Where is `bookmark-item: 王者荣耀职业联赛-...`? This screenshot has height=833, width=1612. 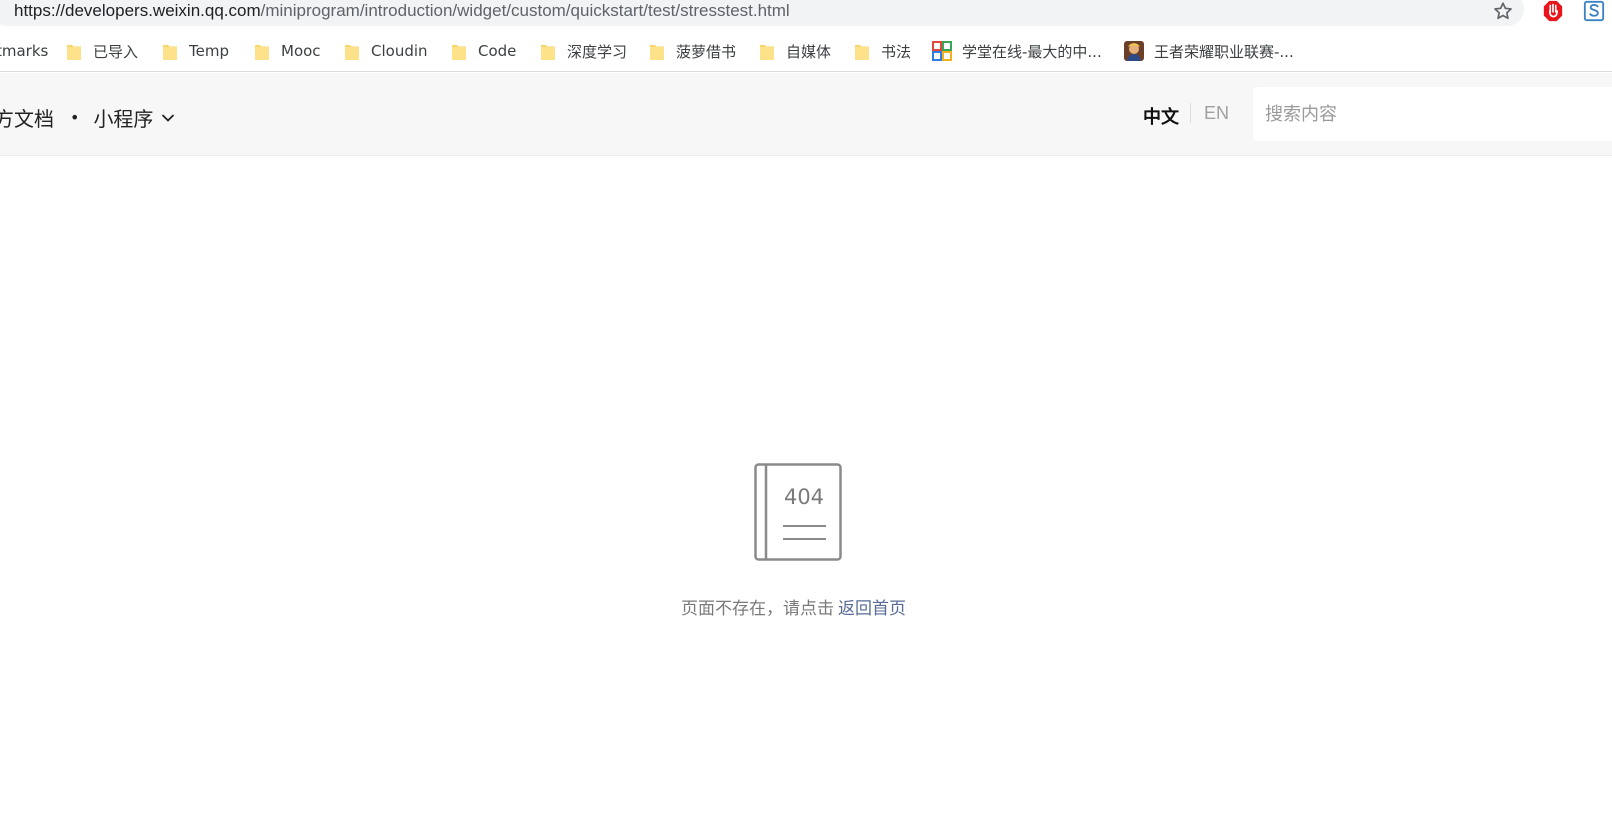 bookmark-item: 王者荣耀职业联赛-... is located at coordinates (1209, 51).